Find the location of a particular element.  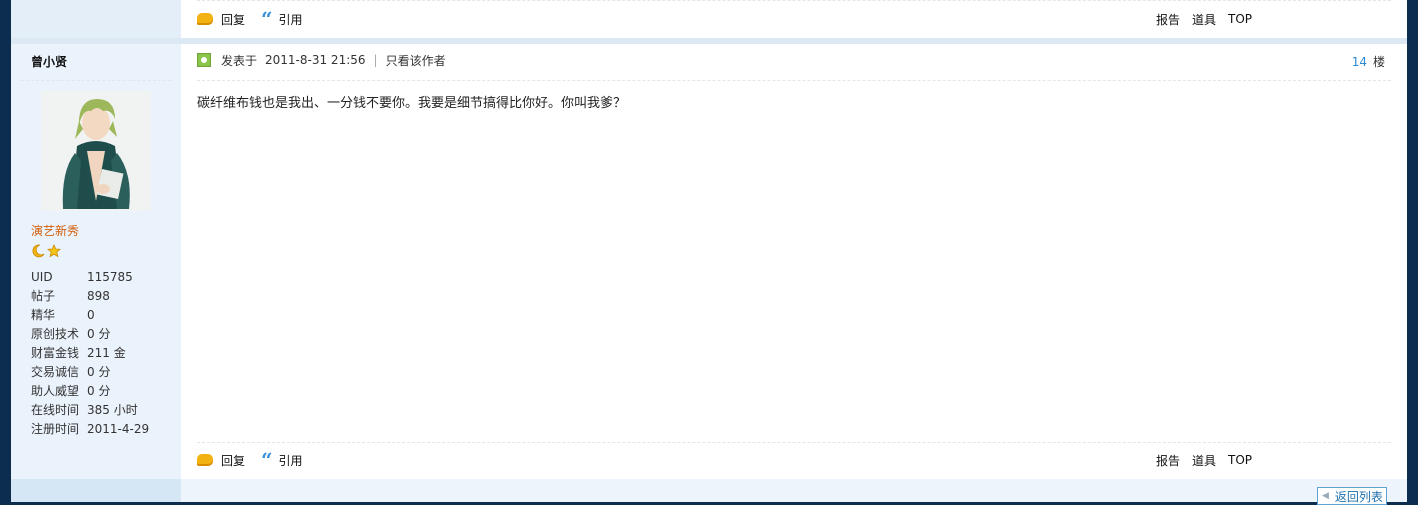

prev-post-links: 报告 道具 TOP is located at coordinates (1210, 19).